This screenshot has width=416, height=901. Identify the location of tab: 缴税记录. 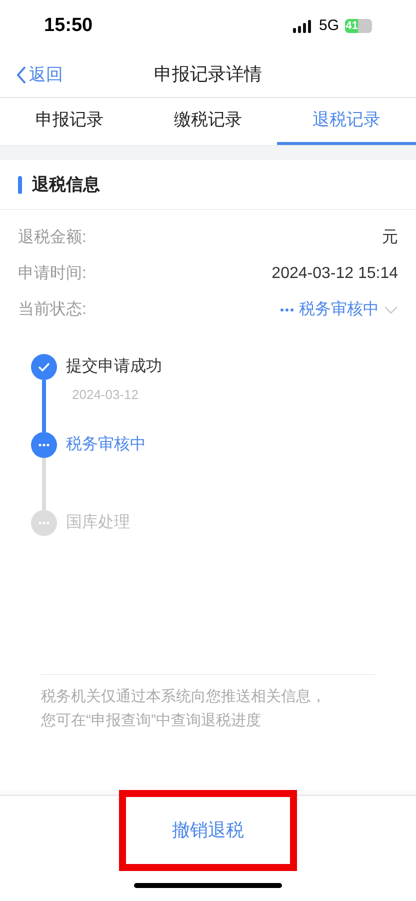
(208, 121).